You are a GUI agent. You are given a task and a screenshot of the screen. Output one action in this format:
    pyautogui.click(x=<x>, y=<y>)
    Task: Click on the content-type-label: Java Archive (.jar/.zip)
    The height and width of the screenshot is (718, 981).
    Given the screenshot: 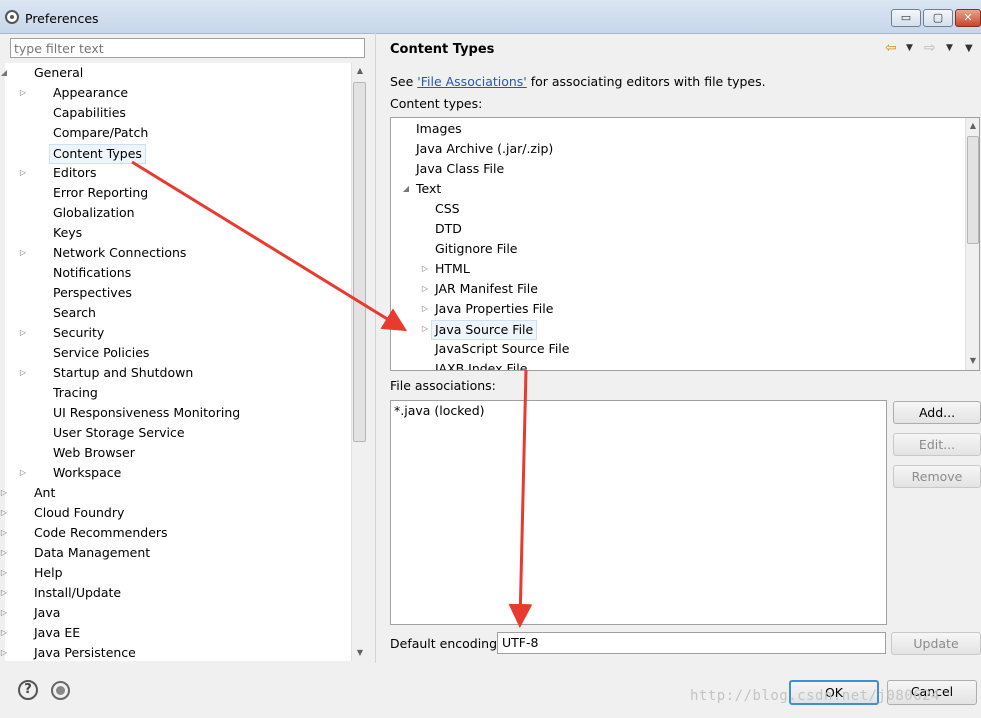 What is the action you would take?
    pyautogui.click(x=485, y=148)
    